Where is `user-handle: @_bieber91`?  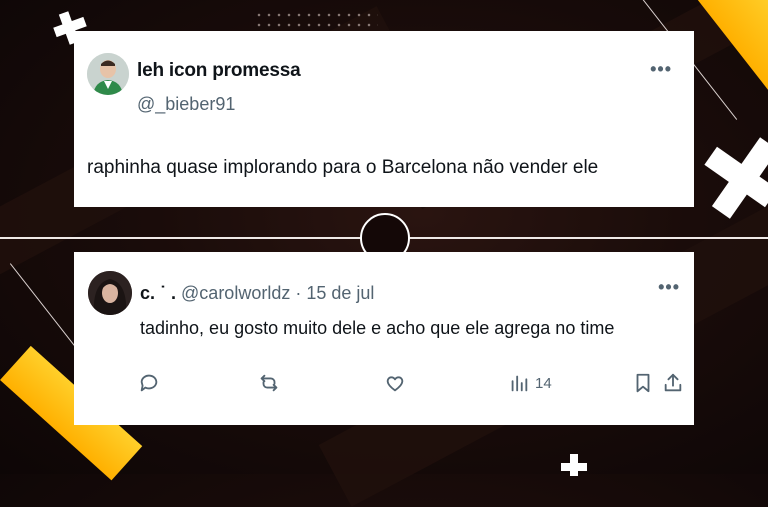 user-handle: @_bieber91 is located at coordinates (186, 104).